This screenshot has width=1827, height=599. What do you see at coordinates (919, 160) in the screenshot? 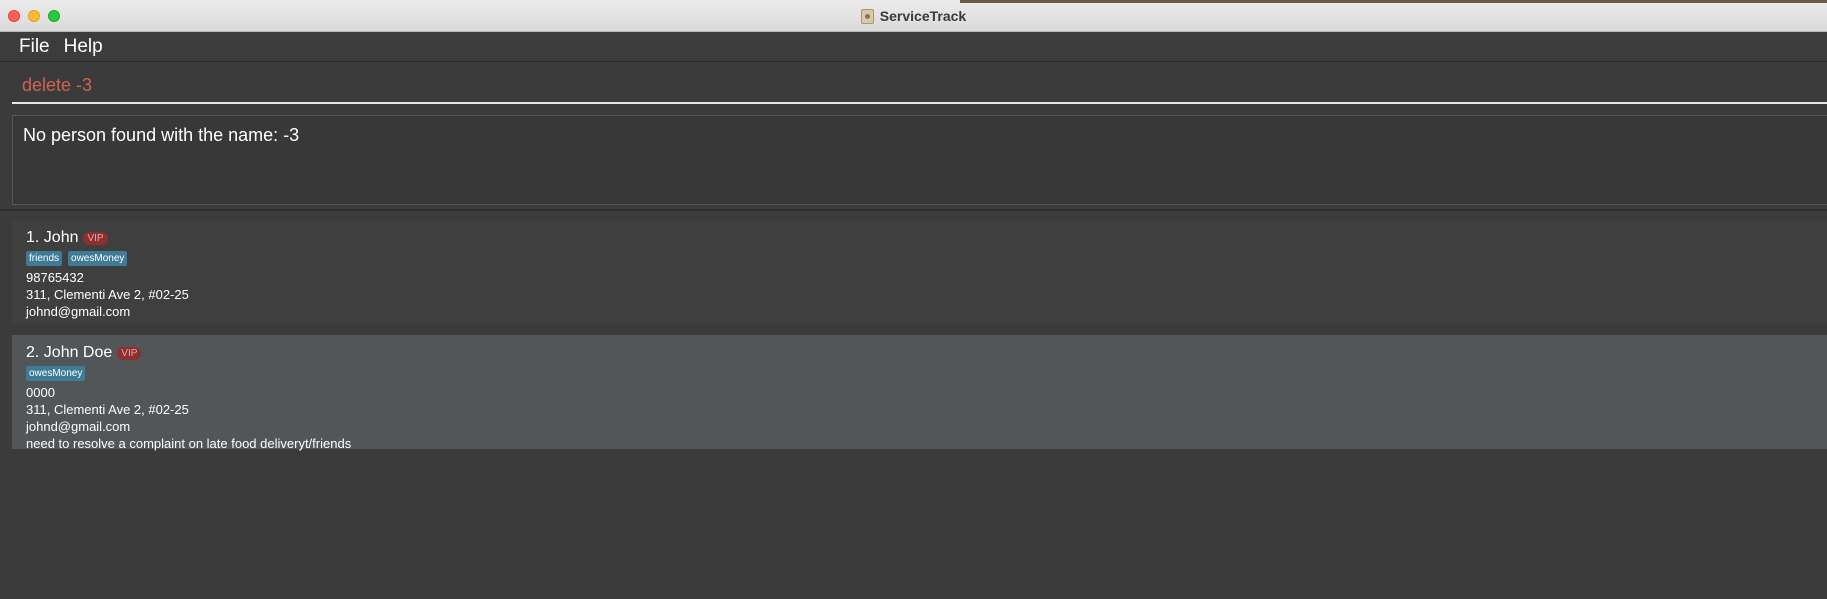
I see `result-display: No person found with the name: -3` at bounding box center [919, 160].